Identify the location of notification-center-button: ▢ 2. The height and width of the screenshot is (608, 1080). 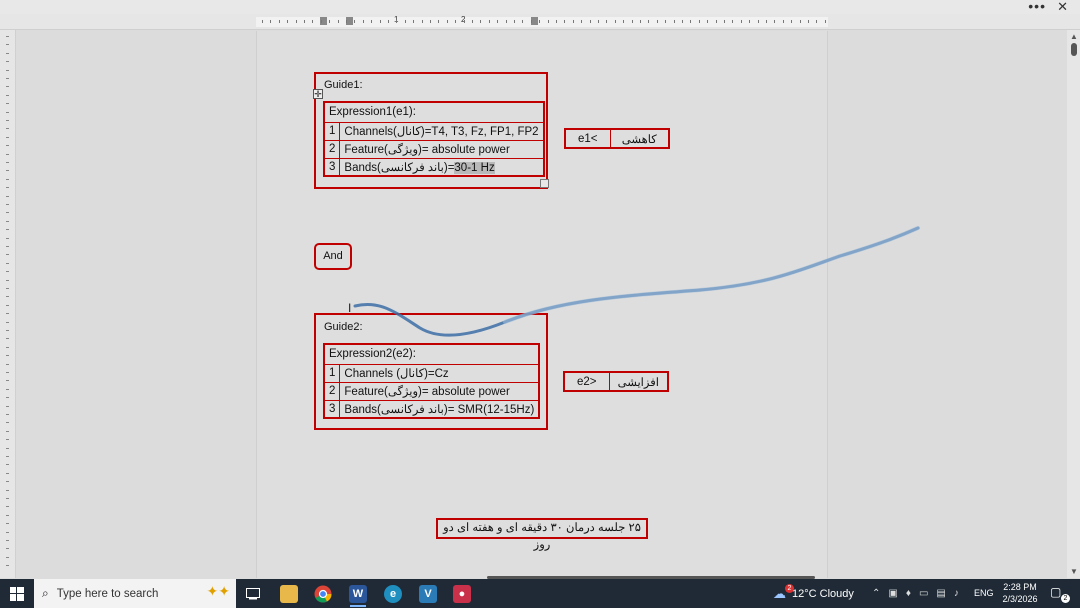
(1060, 594).